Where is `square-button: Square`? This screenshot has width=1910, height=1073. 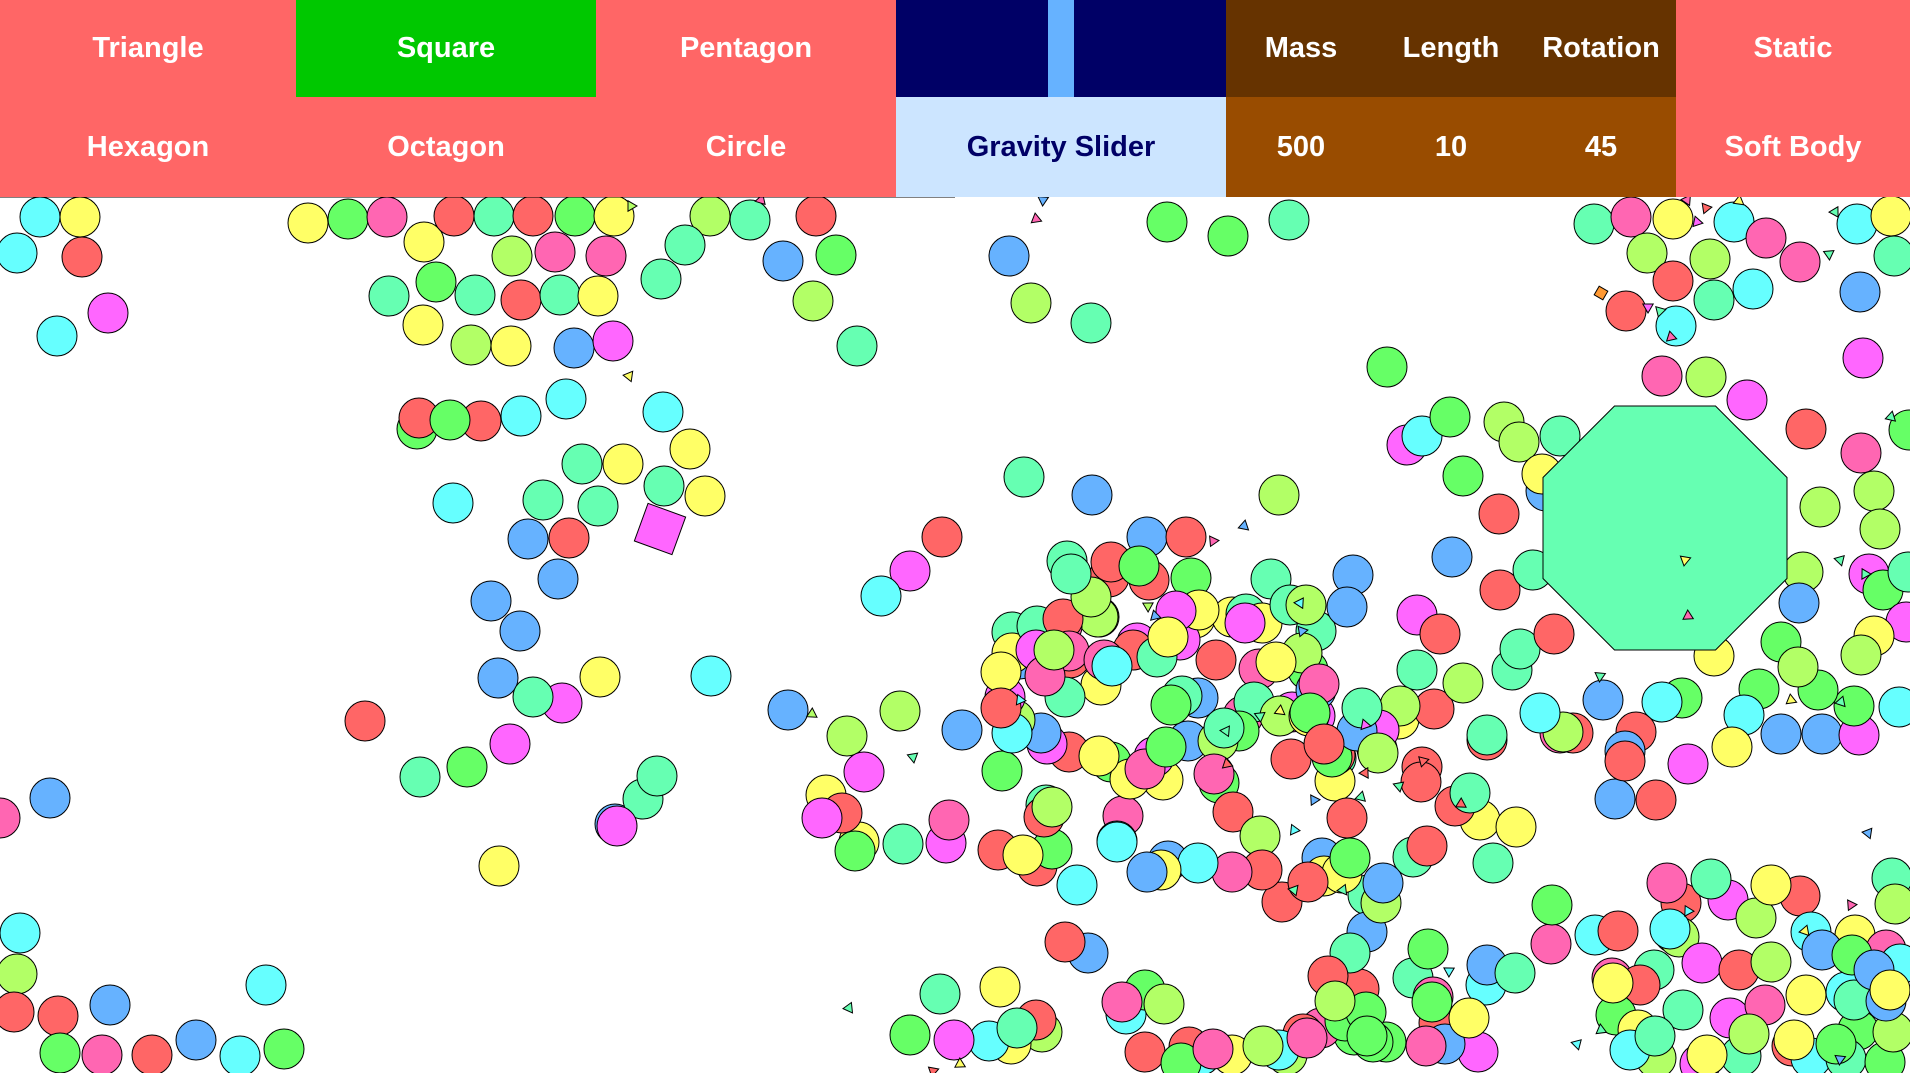 square-button: Square is located at coordinates (446, 48).